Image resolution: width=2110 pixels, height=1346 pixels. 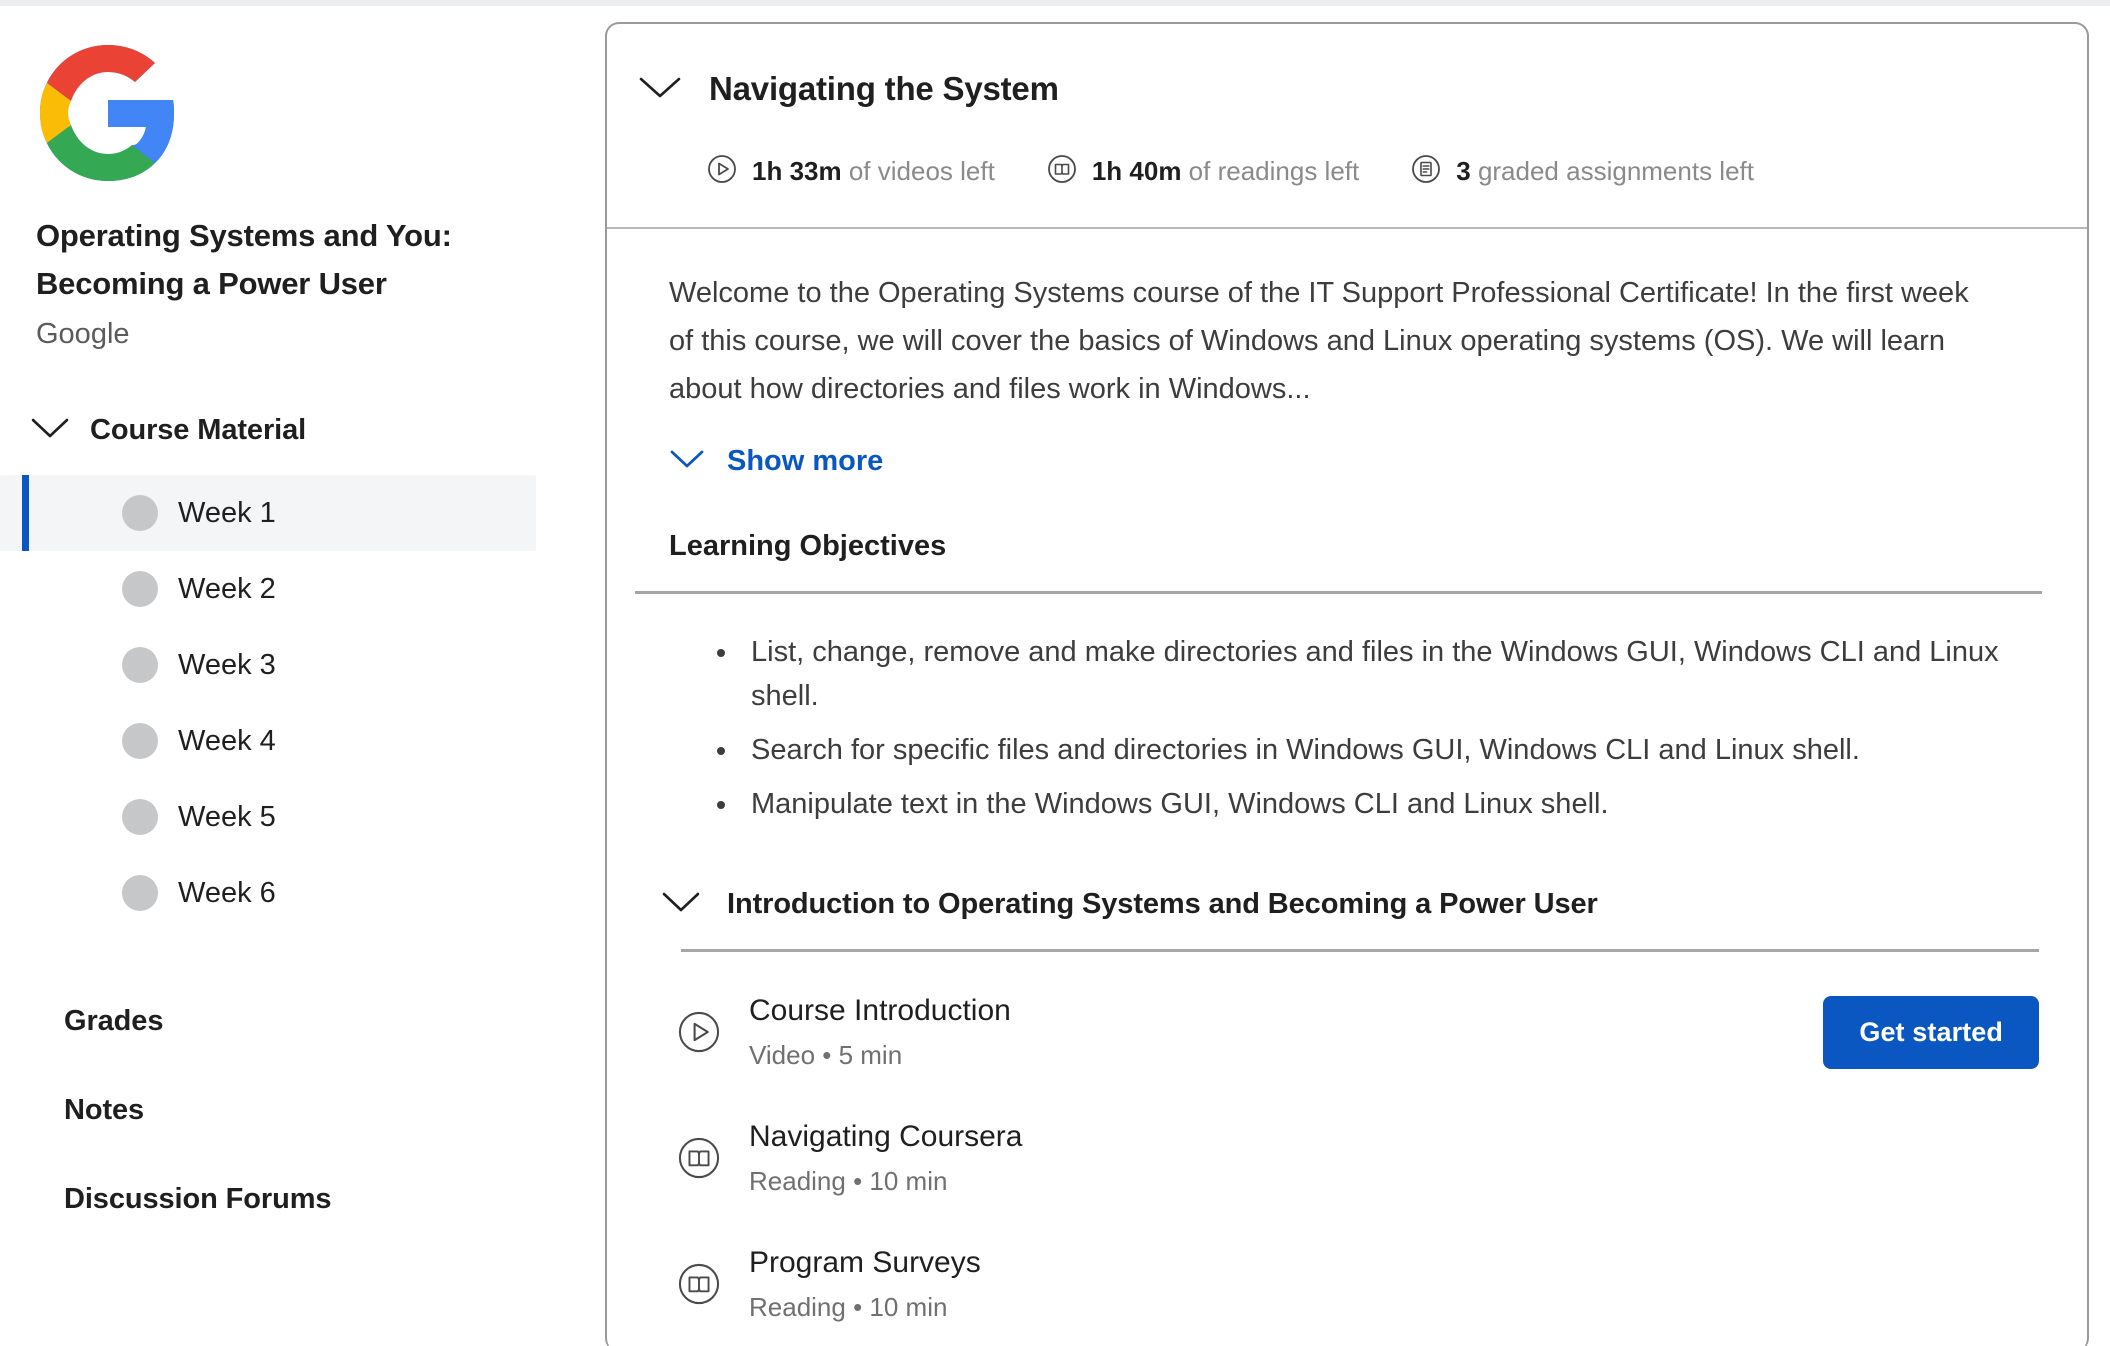 I want to click on course-material-header: Course Material, so click(x=315, y=430).